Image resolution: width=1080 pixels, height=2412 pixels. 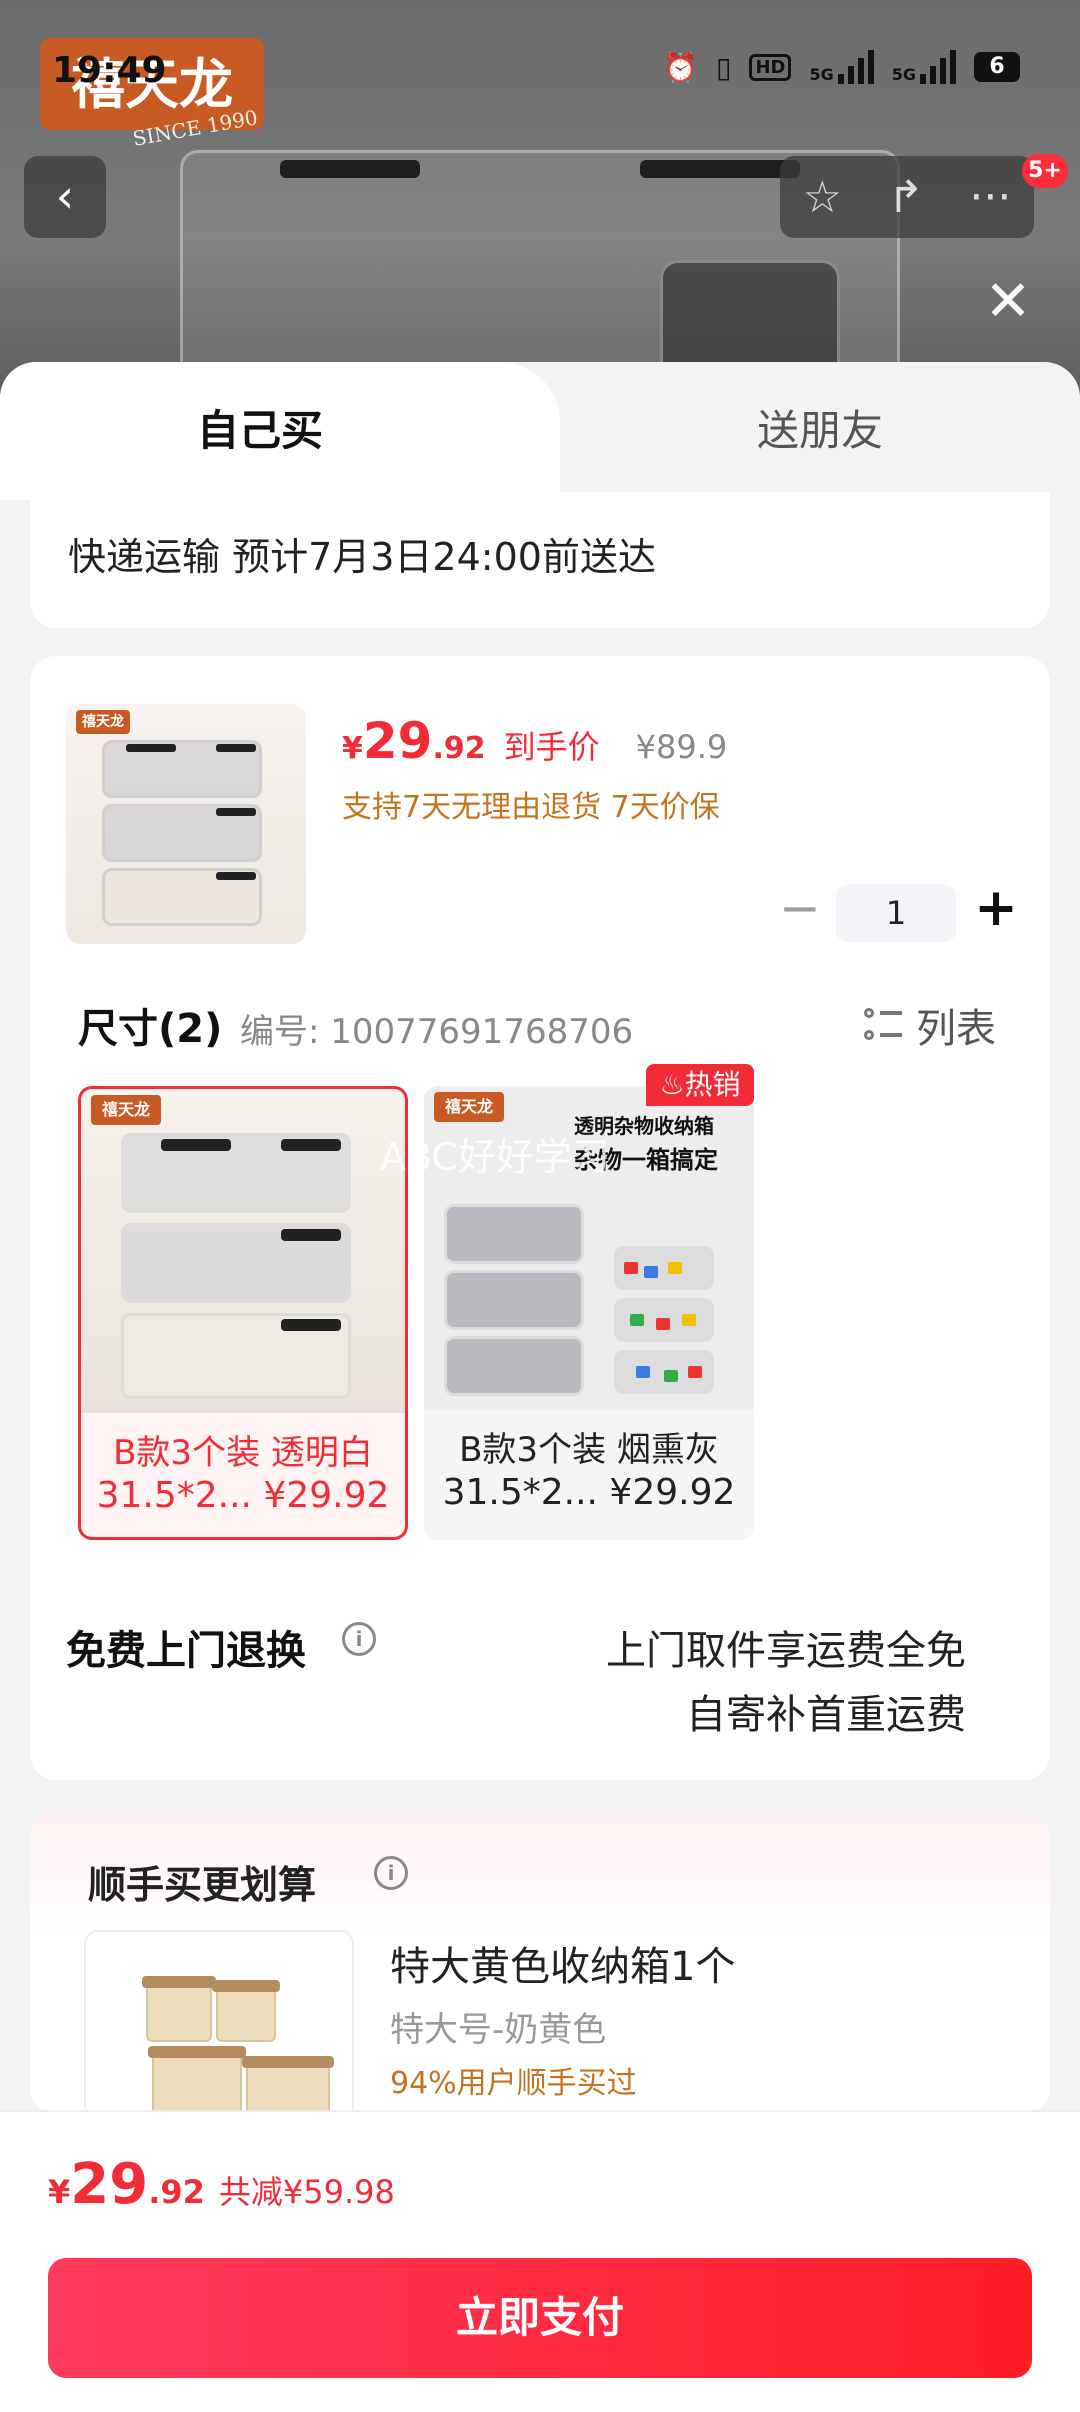 What do you see at coordinates (786, 1651) in the screenshot?
I see `return-pickup-text: 上门取件享运费全免` at bounding box center [786, 1651].